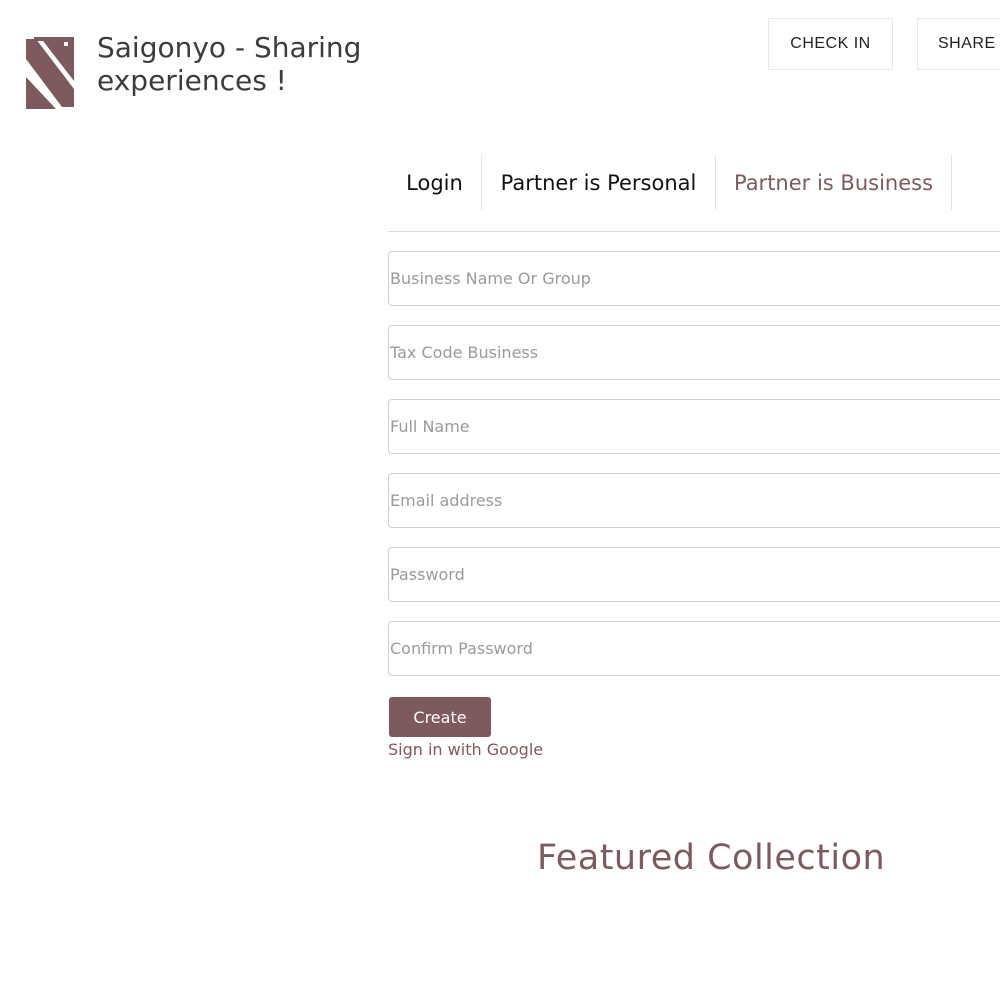  I want to click on full-name-input, so click(694, 426).